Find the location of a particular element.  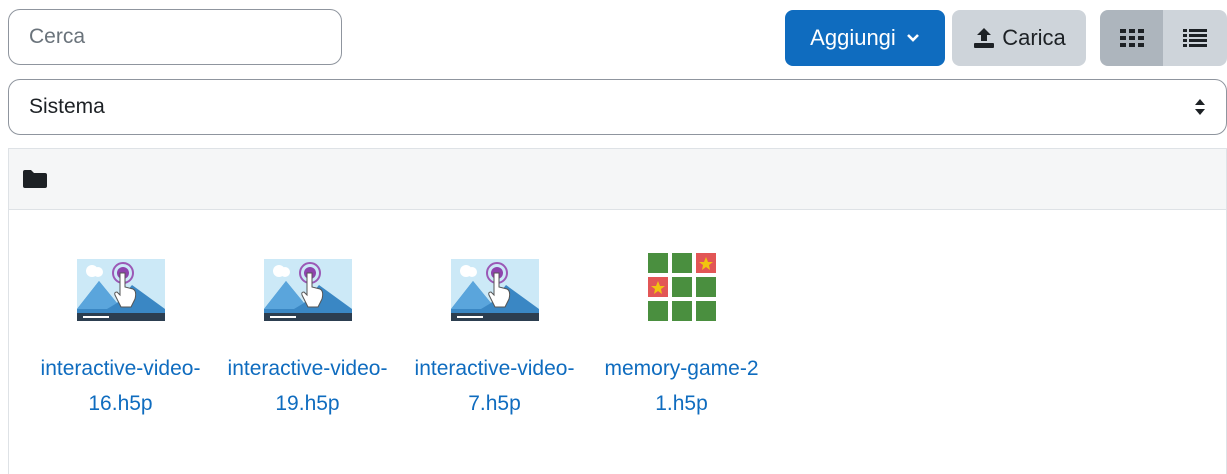

grid-view-button is located at coordinates (1131, 38).